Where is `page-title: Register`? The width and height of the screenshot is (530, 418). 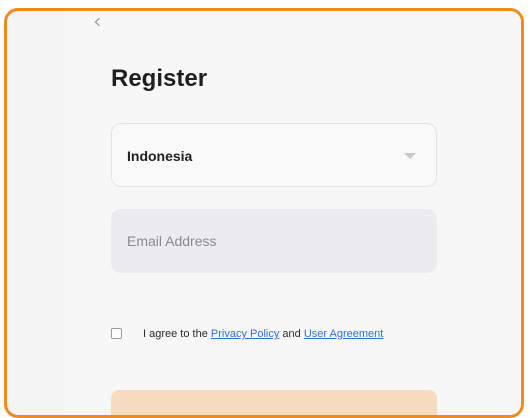
page-title: Register is located at coordinates (159, 78).